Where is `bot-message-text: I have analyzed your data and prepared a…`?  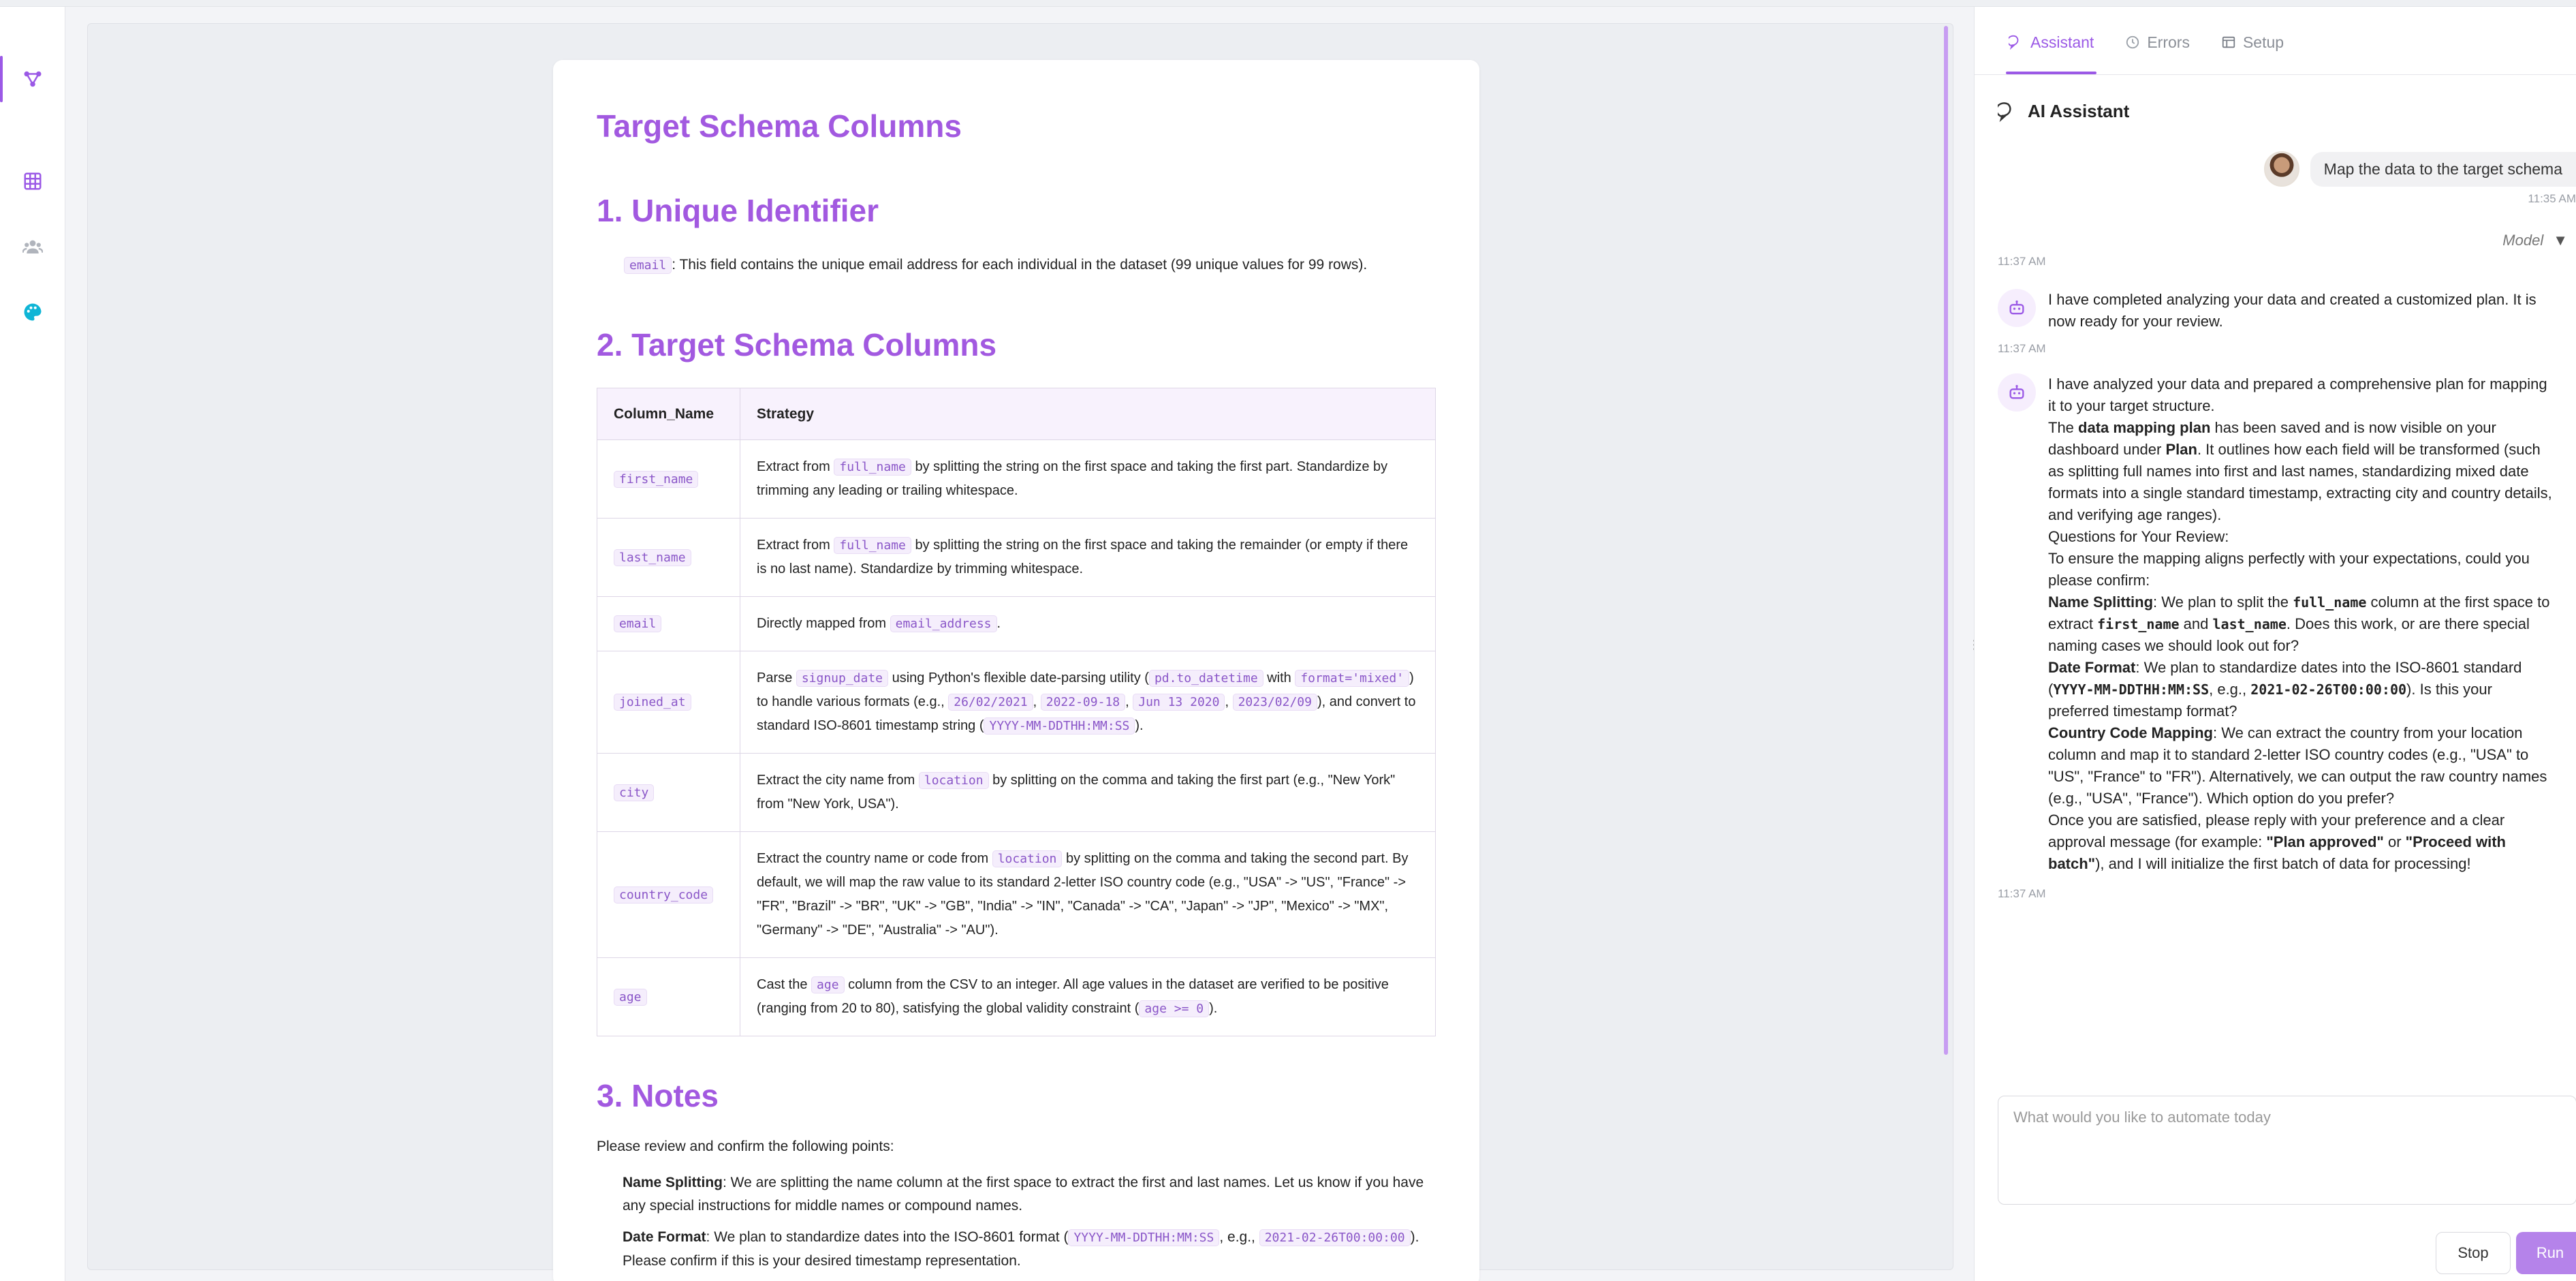 bot-message-text: I have analyzed your data and prepared a… is located at coordinates (2302, 624).